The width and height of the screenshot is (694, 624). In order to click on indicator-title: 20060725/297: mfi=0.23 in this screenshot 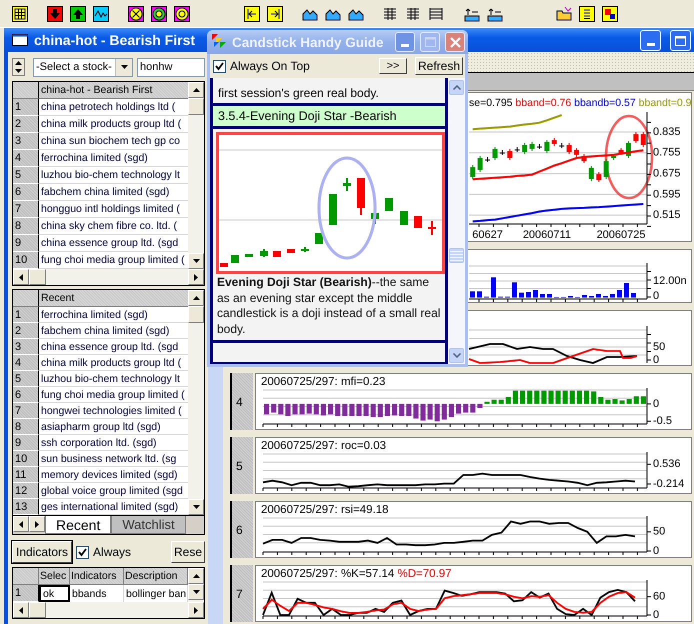, I will do `click(323, 382)`.